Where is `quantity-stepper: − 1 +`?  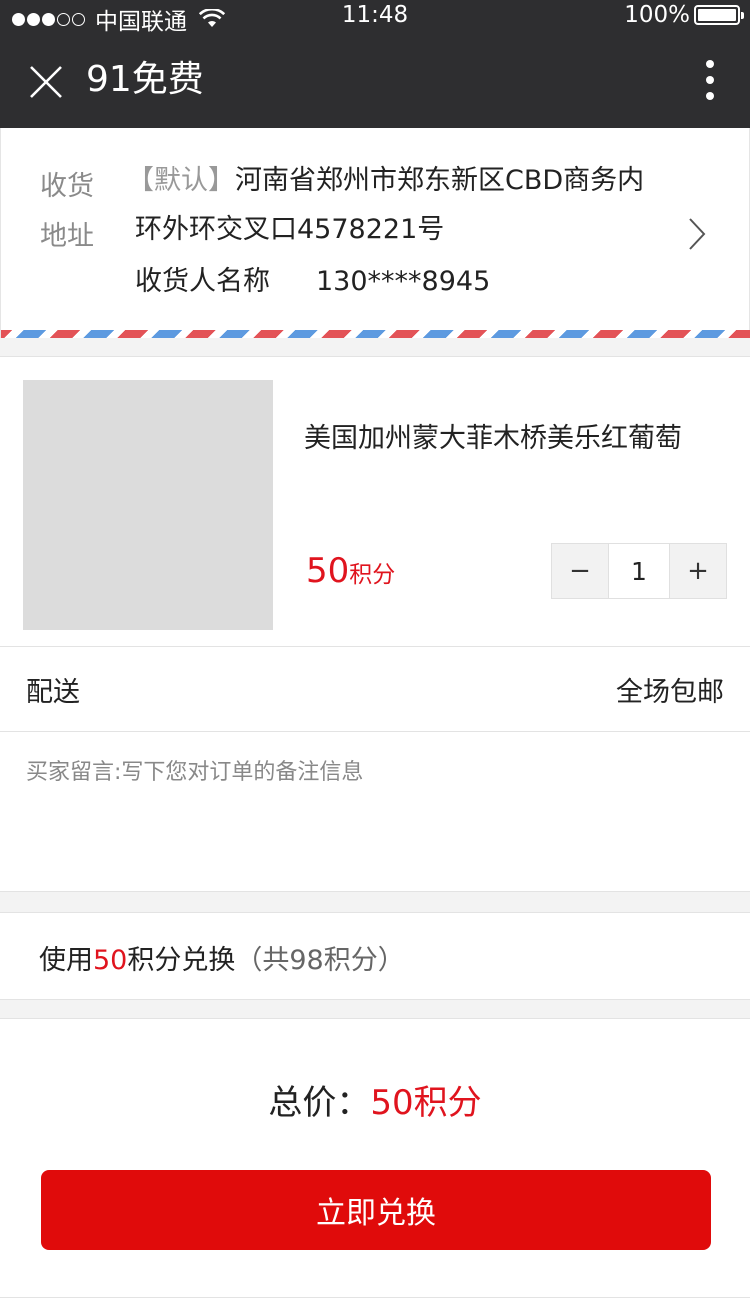 quantity-stepper: − 1 + is located at coordinates (639, 571).